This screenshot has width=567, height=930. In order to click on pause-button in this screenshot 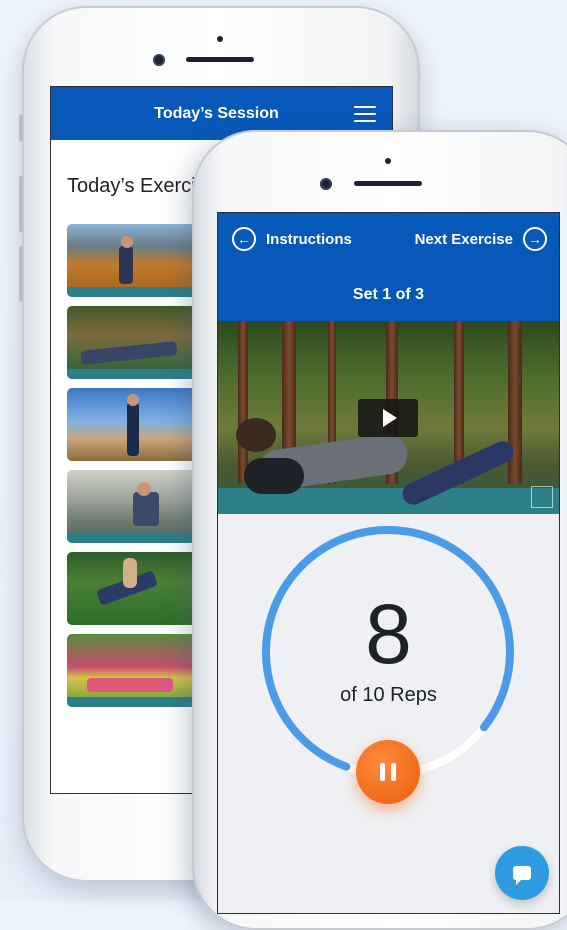, I will do `click(388, 772)`.